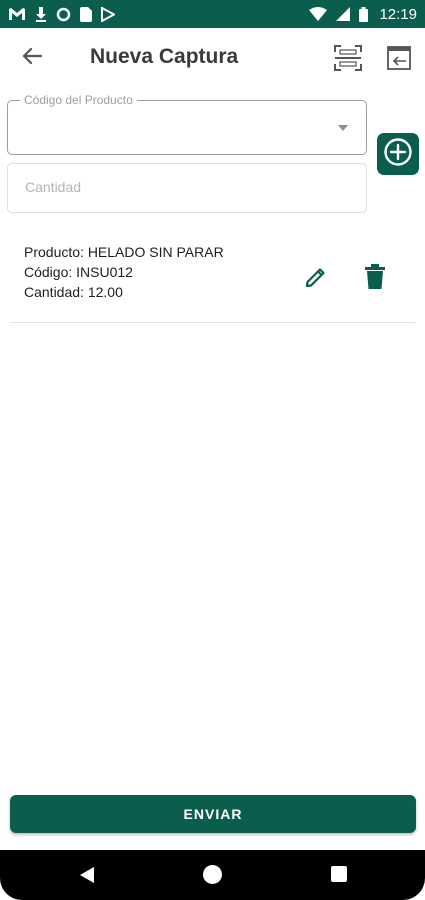 The width and height of the screenshot is (425, 900). I want to click on item-quantity: Cantidad: 12.00, so click(73, 292).